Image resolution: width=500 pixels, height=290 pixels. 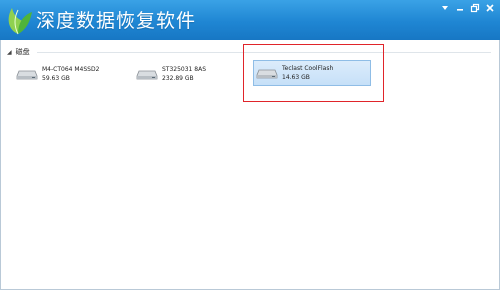 I want to click on disk-item-ssd: M4-CT064 M4SSD2 59.63 GB, so click(x=57, y=74).